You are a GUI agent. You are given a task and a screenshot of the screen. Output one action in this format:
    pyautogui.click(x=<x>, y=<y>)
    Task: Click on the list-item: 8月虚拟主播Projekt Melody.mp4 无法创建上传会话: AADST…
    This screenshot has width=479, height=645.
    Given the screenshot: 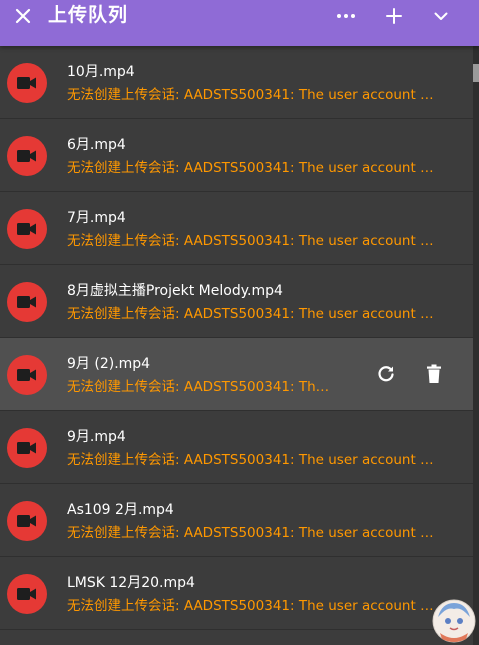 What is the action you would take?
    pyautogui.click(x=236, y=301)
    